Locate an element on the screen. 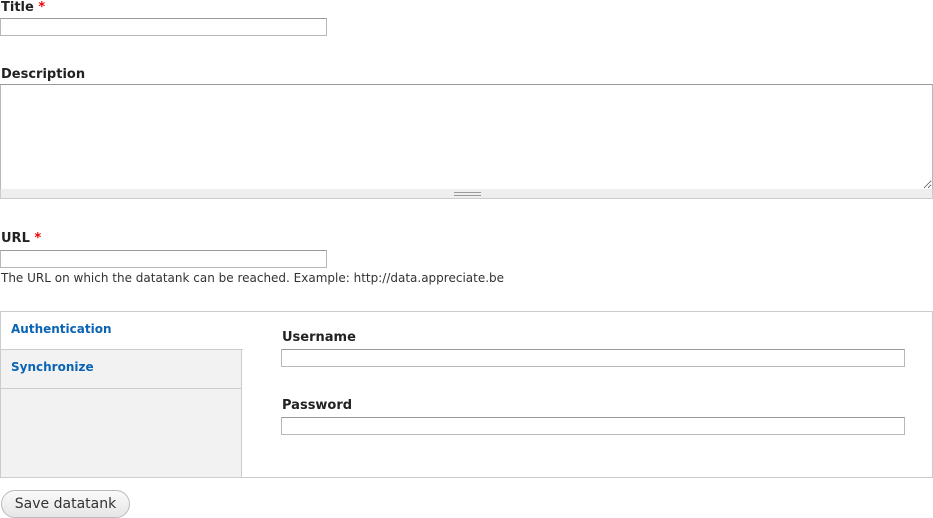 Image resolution: width=933 pixels, height=518 pixels. title-label-text: Title is located at coordinates (17, 7).